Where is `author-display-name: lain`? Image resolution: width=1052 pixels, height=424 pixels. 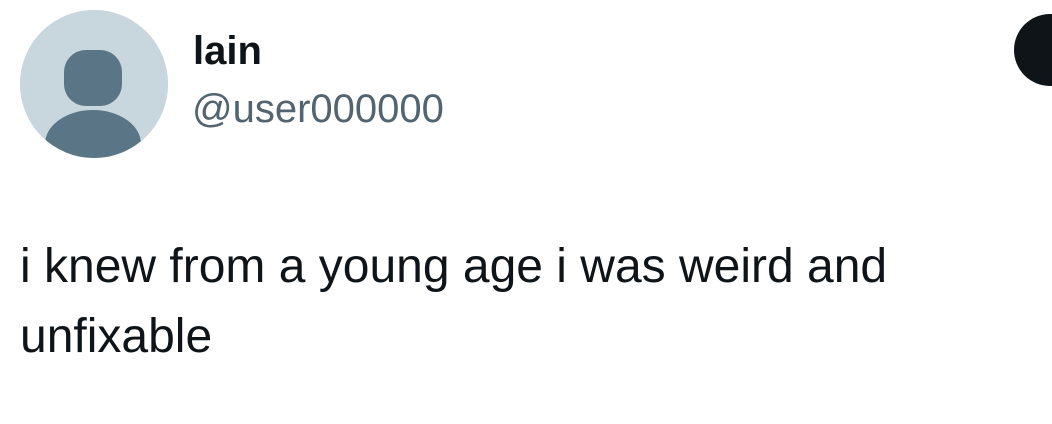 author-display-name: lain is located at coordinates (227, 51).